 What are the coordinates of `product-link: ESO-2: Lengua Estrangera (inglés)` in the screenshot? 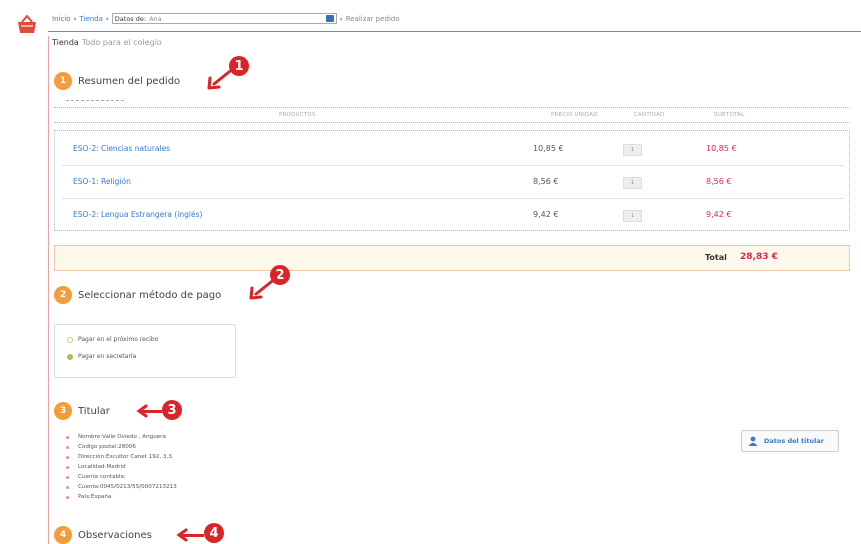 It's located at (137, 214).